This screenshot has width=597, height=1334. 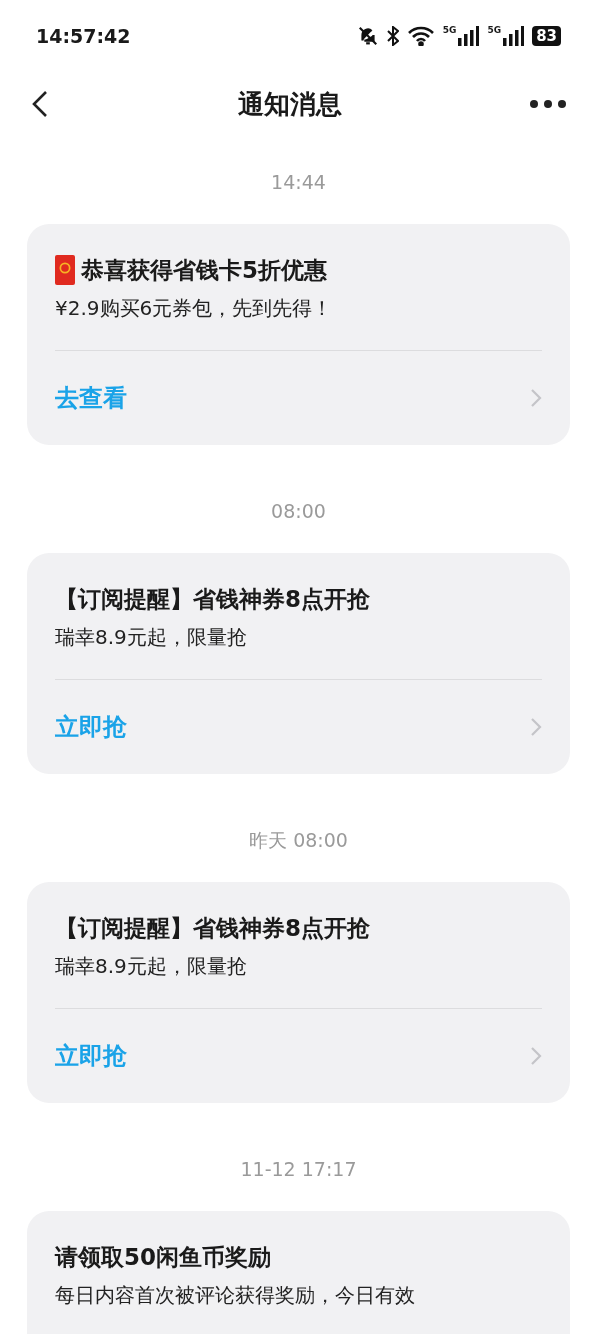 What do you see at coordinates (298, 398) in the screenshot?
I see `action-link: 去查看` at bounding box center [298, 398].